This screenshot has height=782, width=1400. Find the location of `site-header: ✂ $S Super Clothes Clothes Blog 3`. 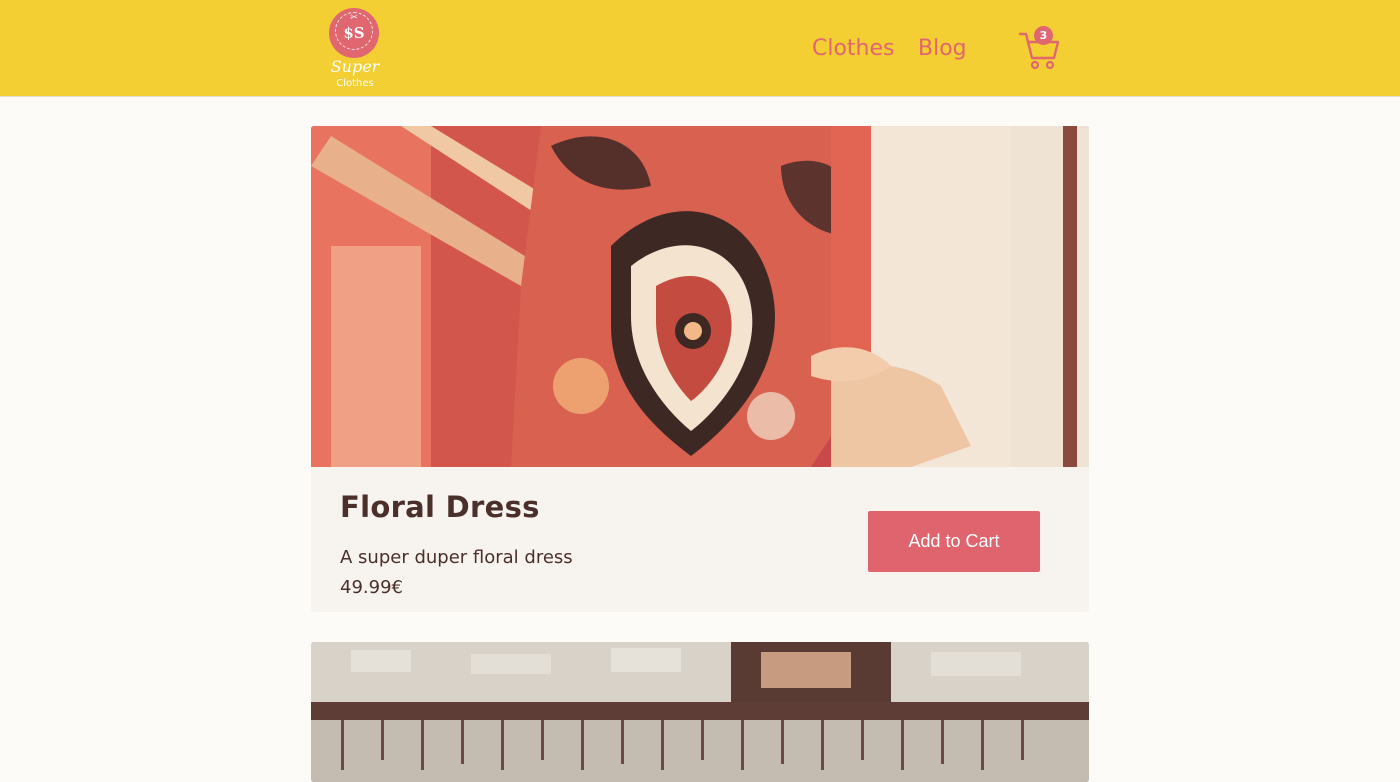

site-header: ✂ $S Super Clothes Clothes Blog 3 is located at coordinates (700, 48).